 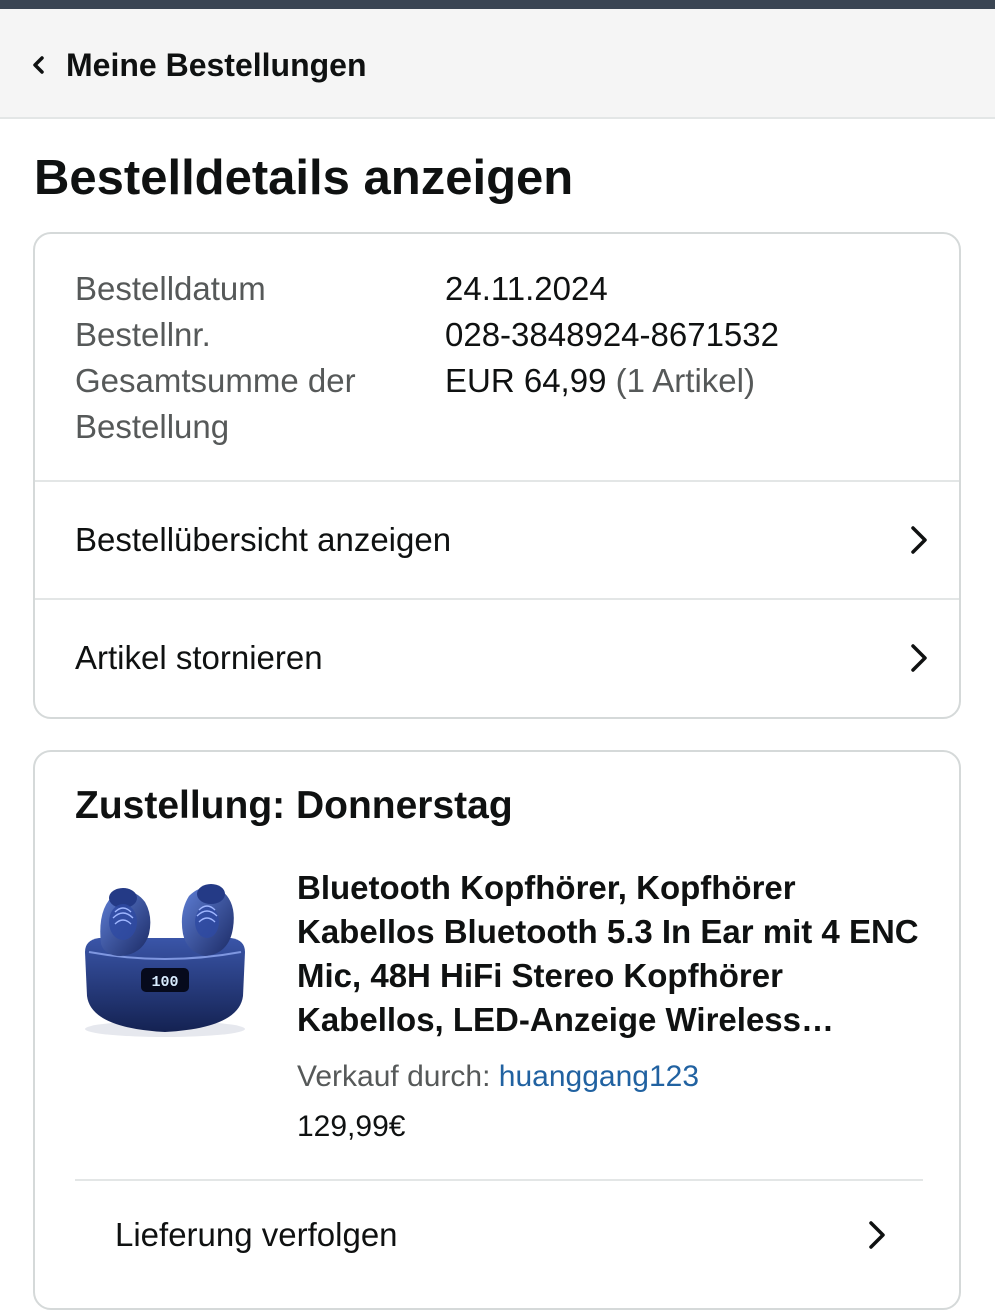 I want to click on order-number-value: 028-3848924-8671532, so click(x=612, y=334).